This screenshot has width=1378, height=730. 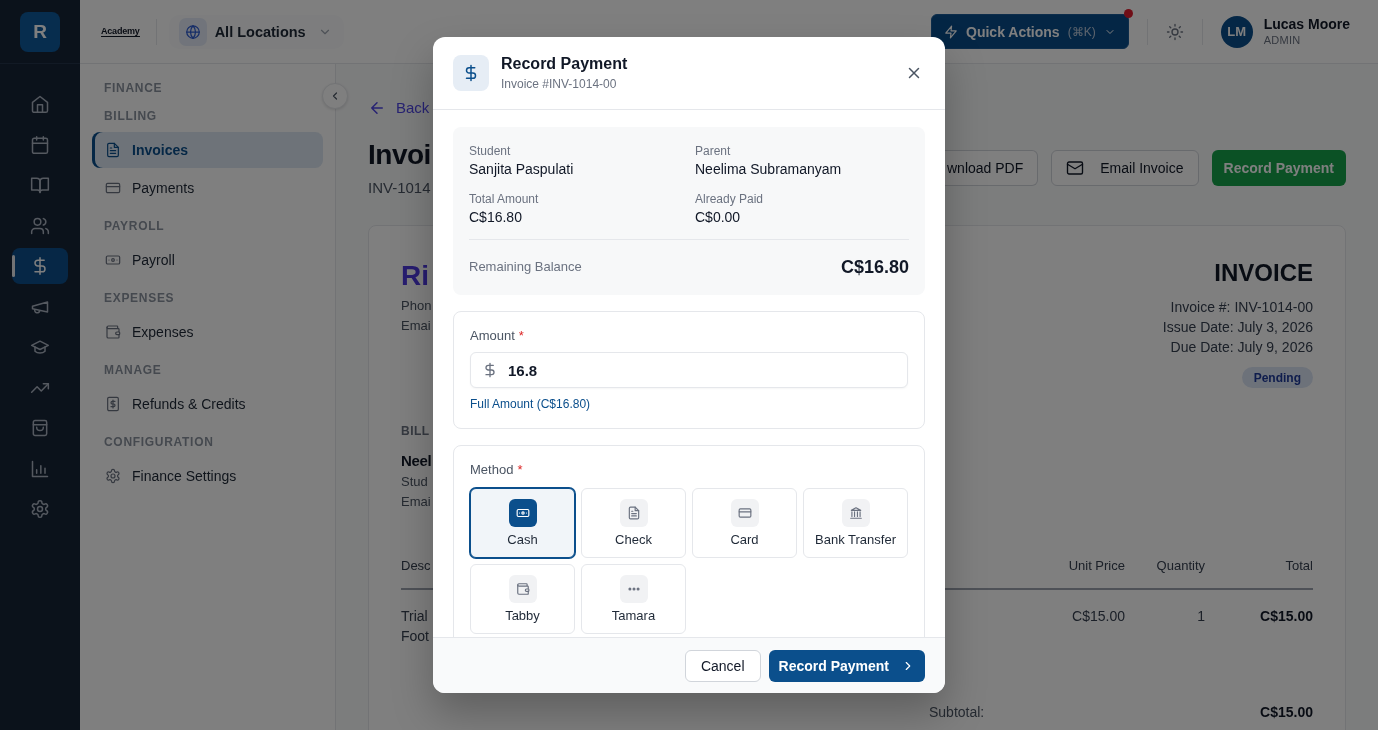 I want to click on summary-label: Already Paid, so click(x=729, y=199).